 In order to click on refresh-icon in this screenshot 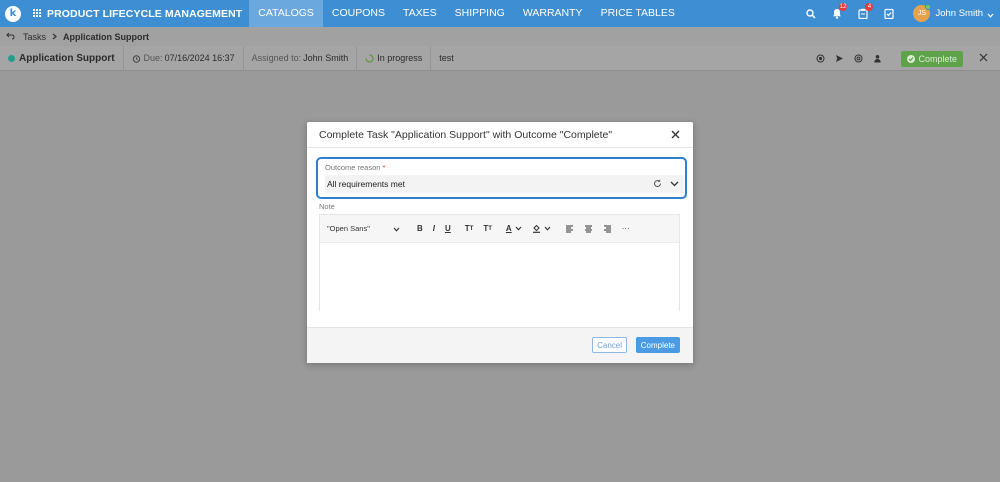, I will do `click(657, 184)`.